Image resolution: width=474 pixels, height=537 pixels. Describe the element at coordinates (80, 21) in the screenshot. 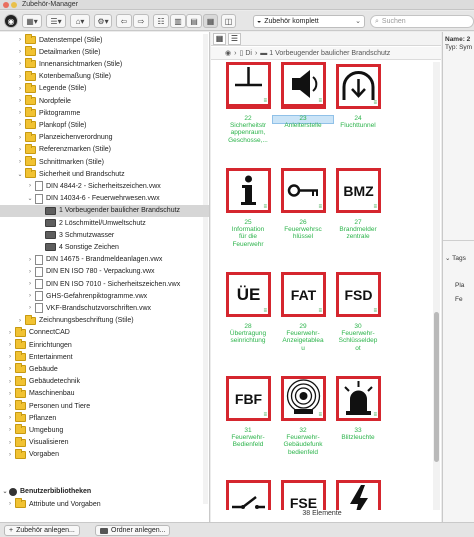

I see `home-button: ⌂▾` at that location.